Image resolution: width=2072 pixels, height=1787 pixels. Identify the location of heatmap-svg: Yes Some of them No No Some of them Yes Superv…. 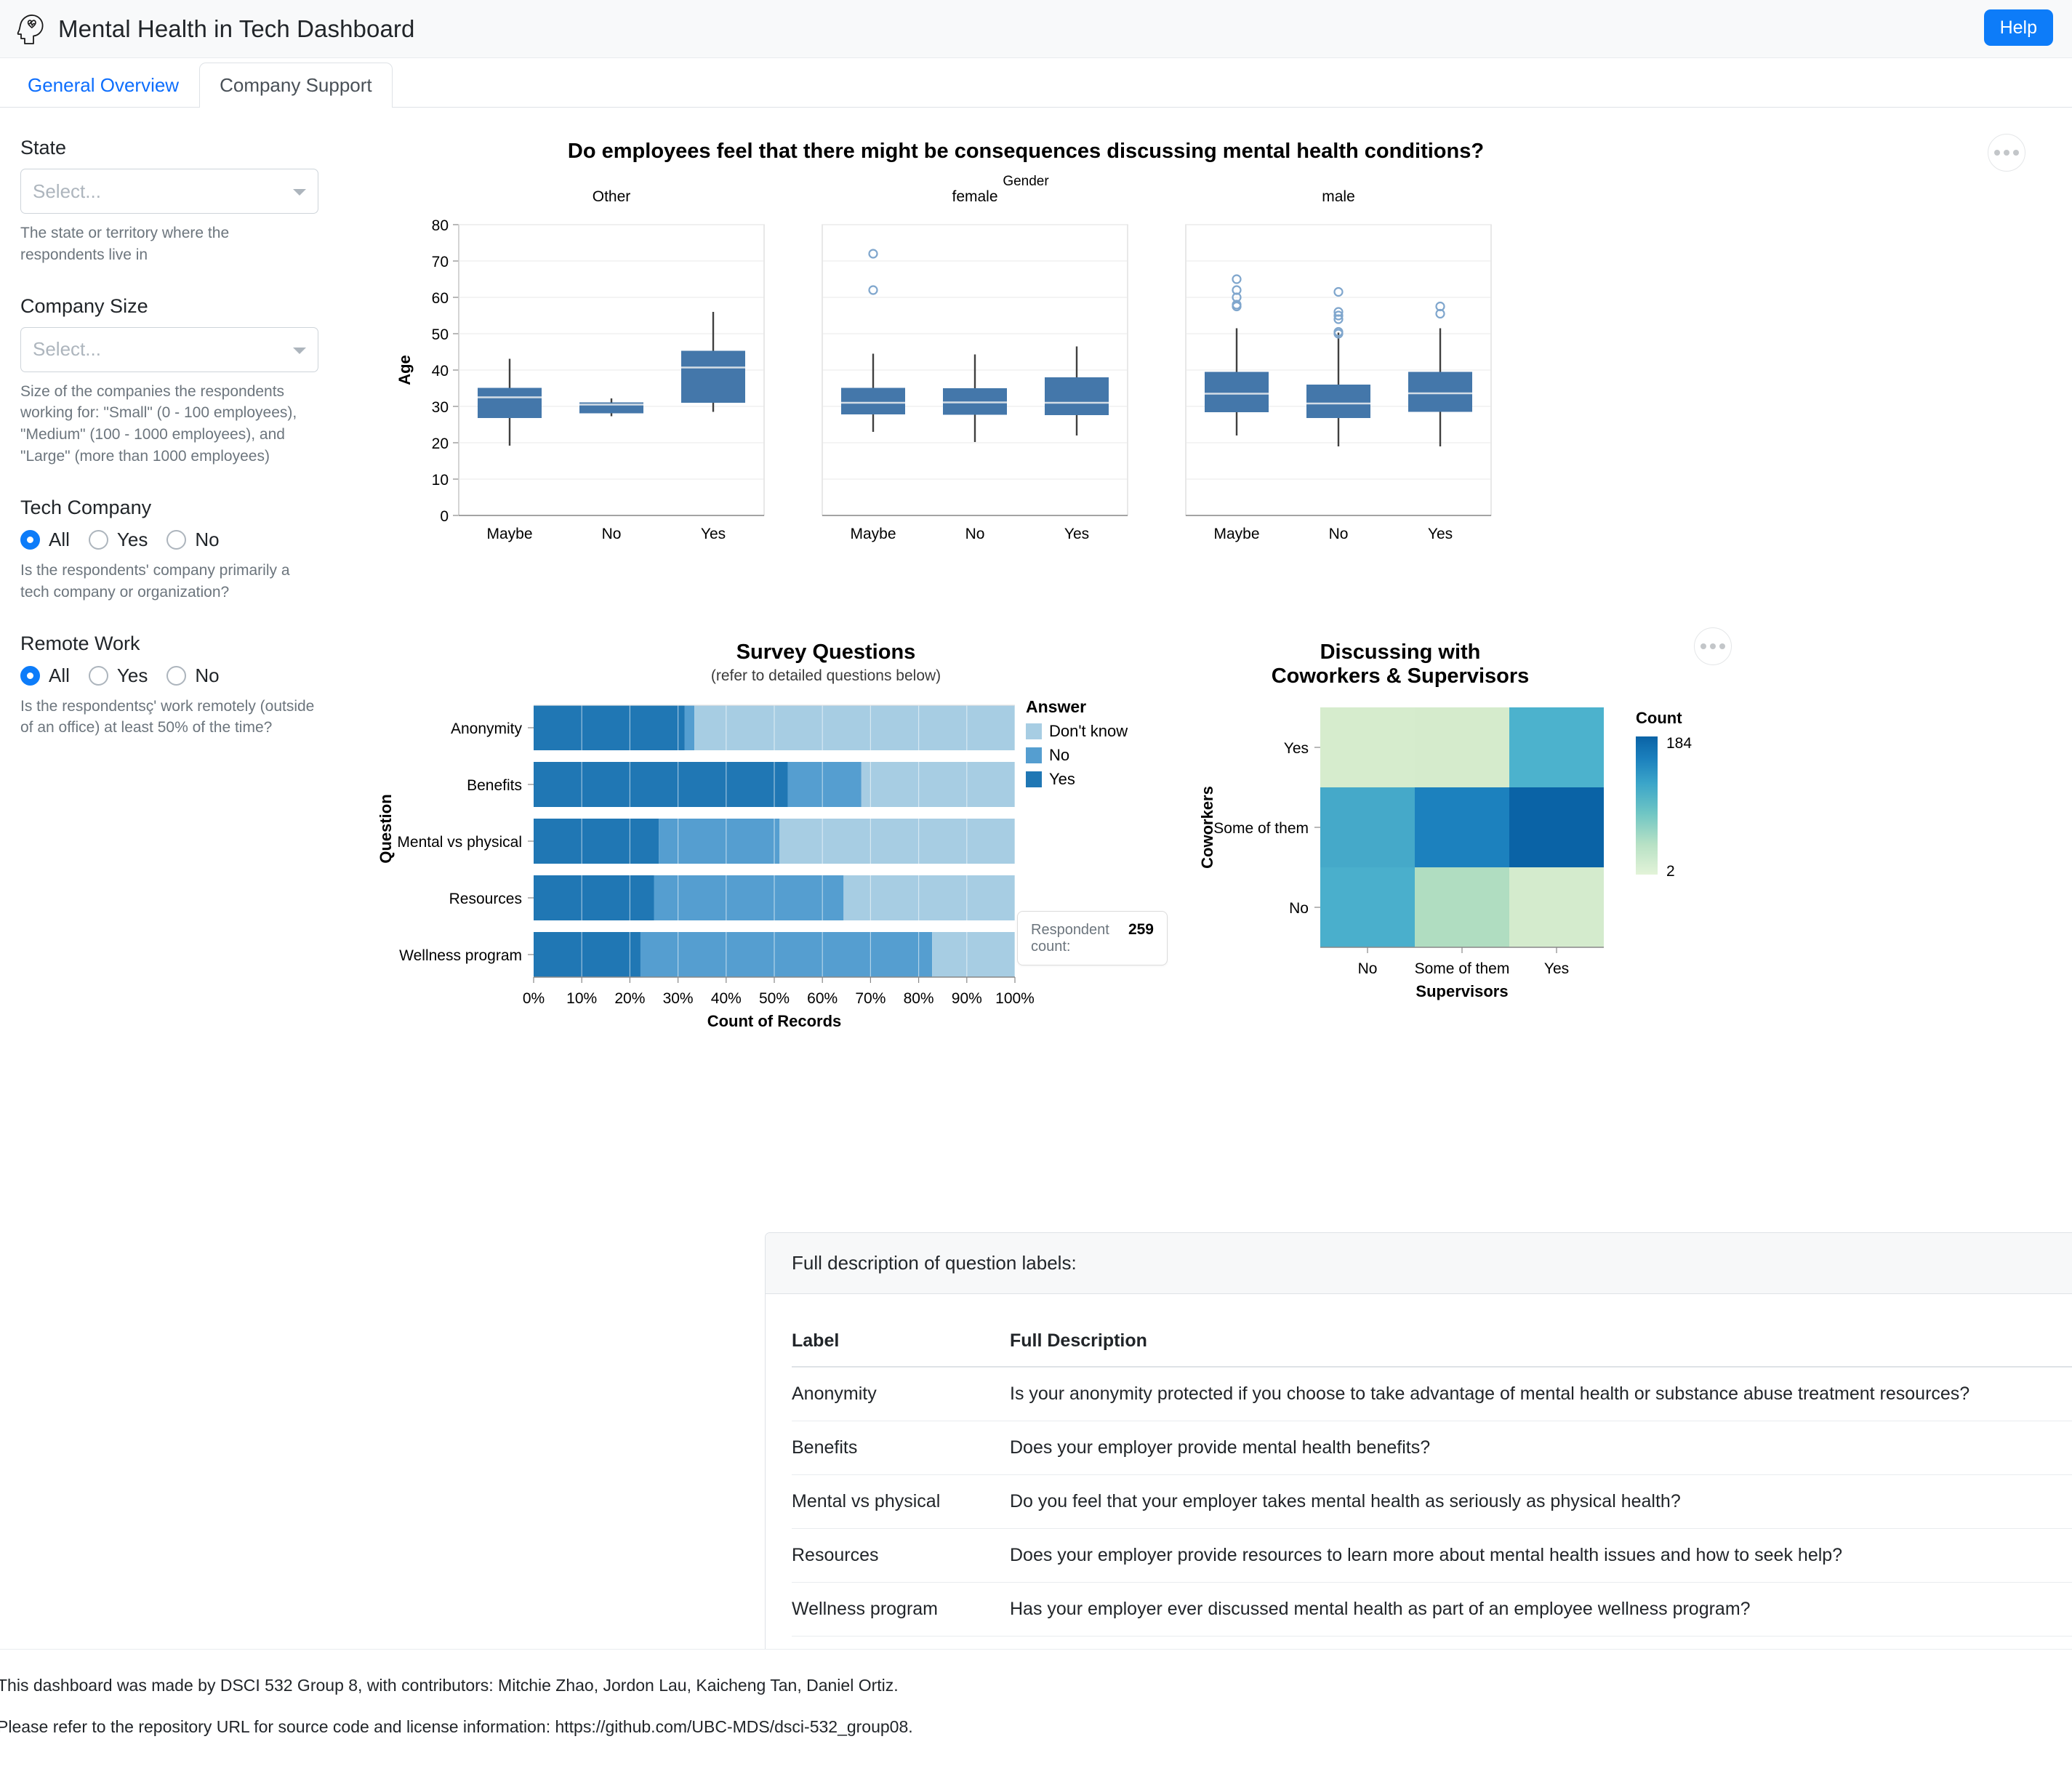
(1445, 853).